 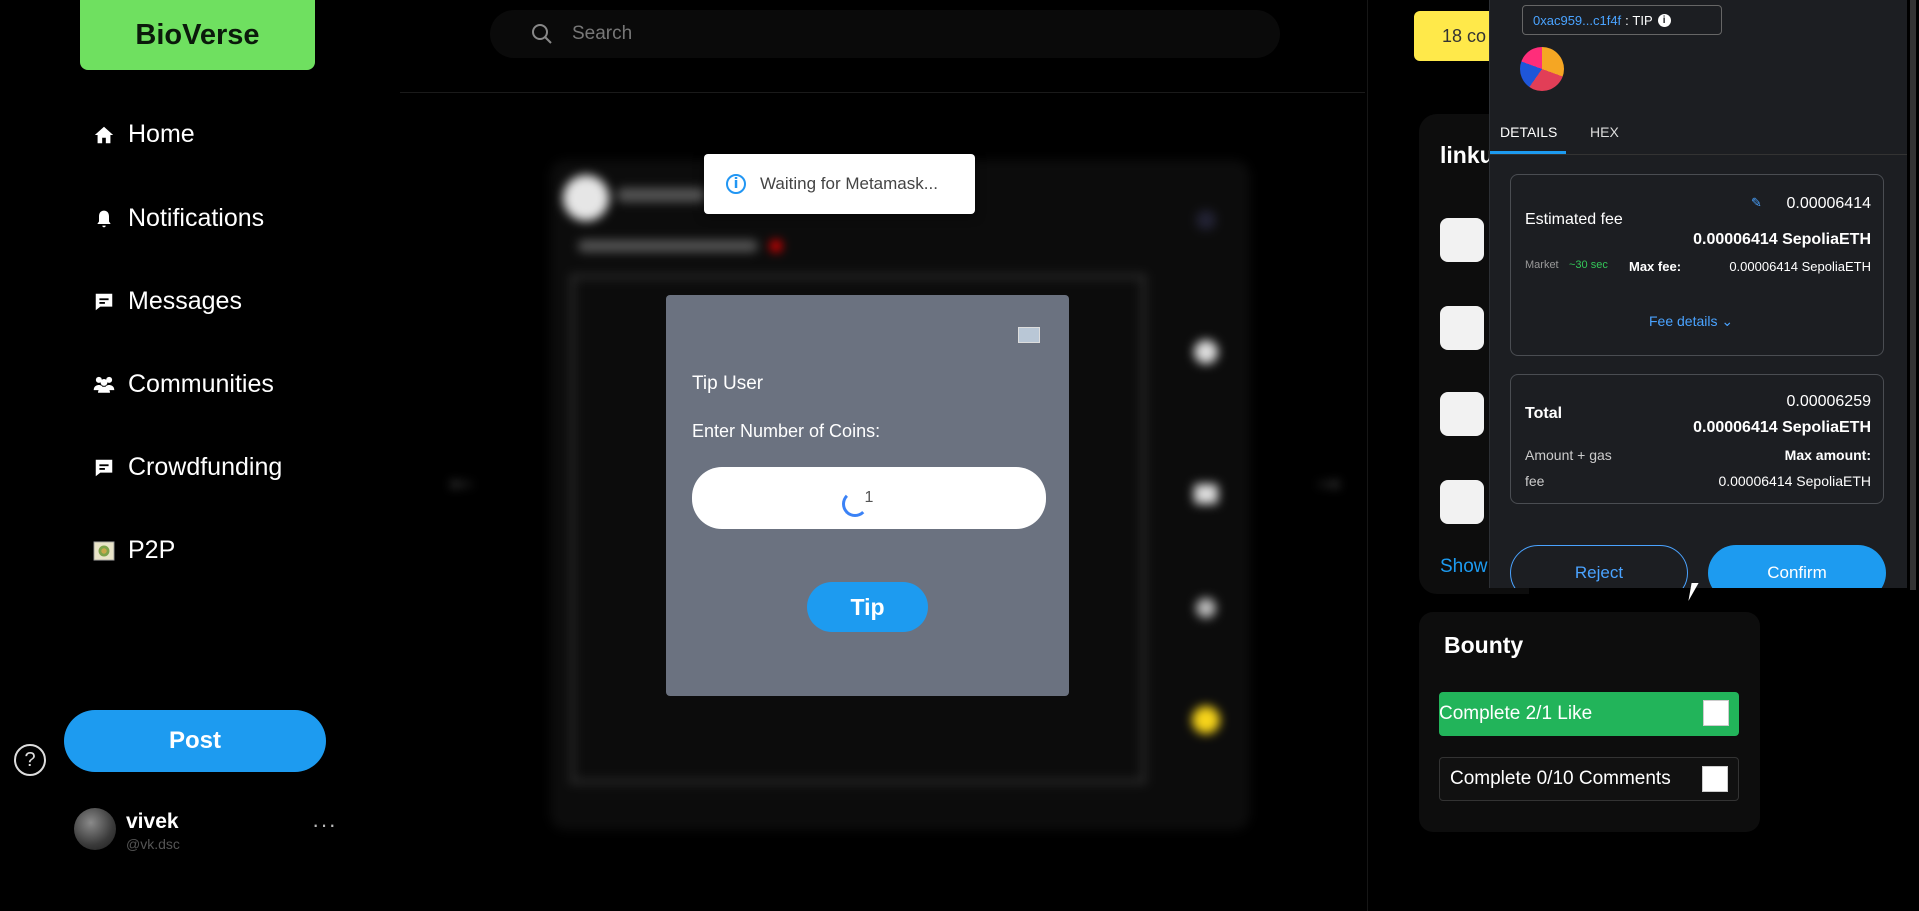 I want to click on max-amount-value: 0.00006414 SepoliaETH, so click(x=1794, y=481).